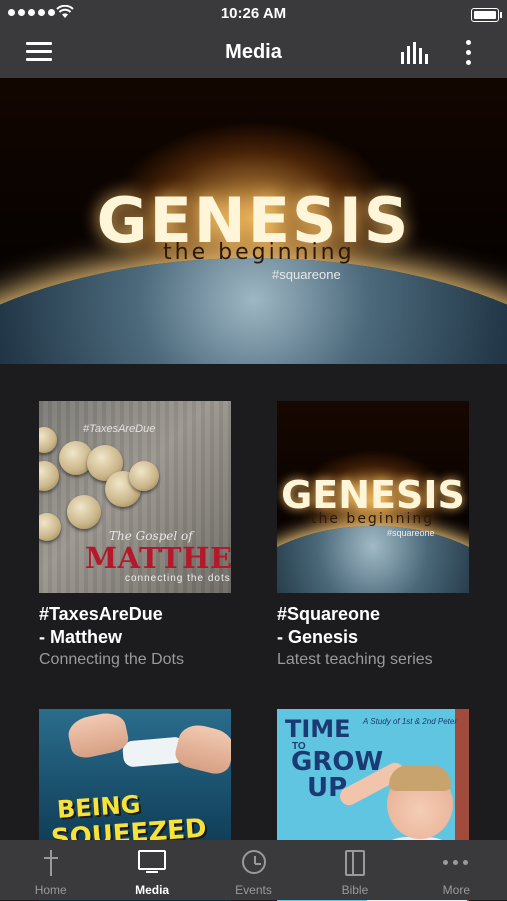  What do you see at coordinates (373, 497) in the screenshot?
I see `card-thumbnail: GENESIS the beginning #squareone` at bounding box center [373, 497].